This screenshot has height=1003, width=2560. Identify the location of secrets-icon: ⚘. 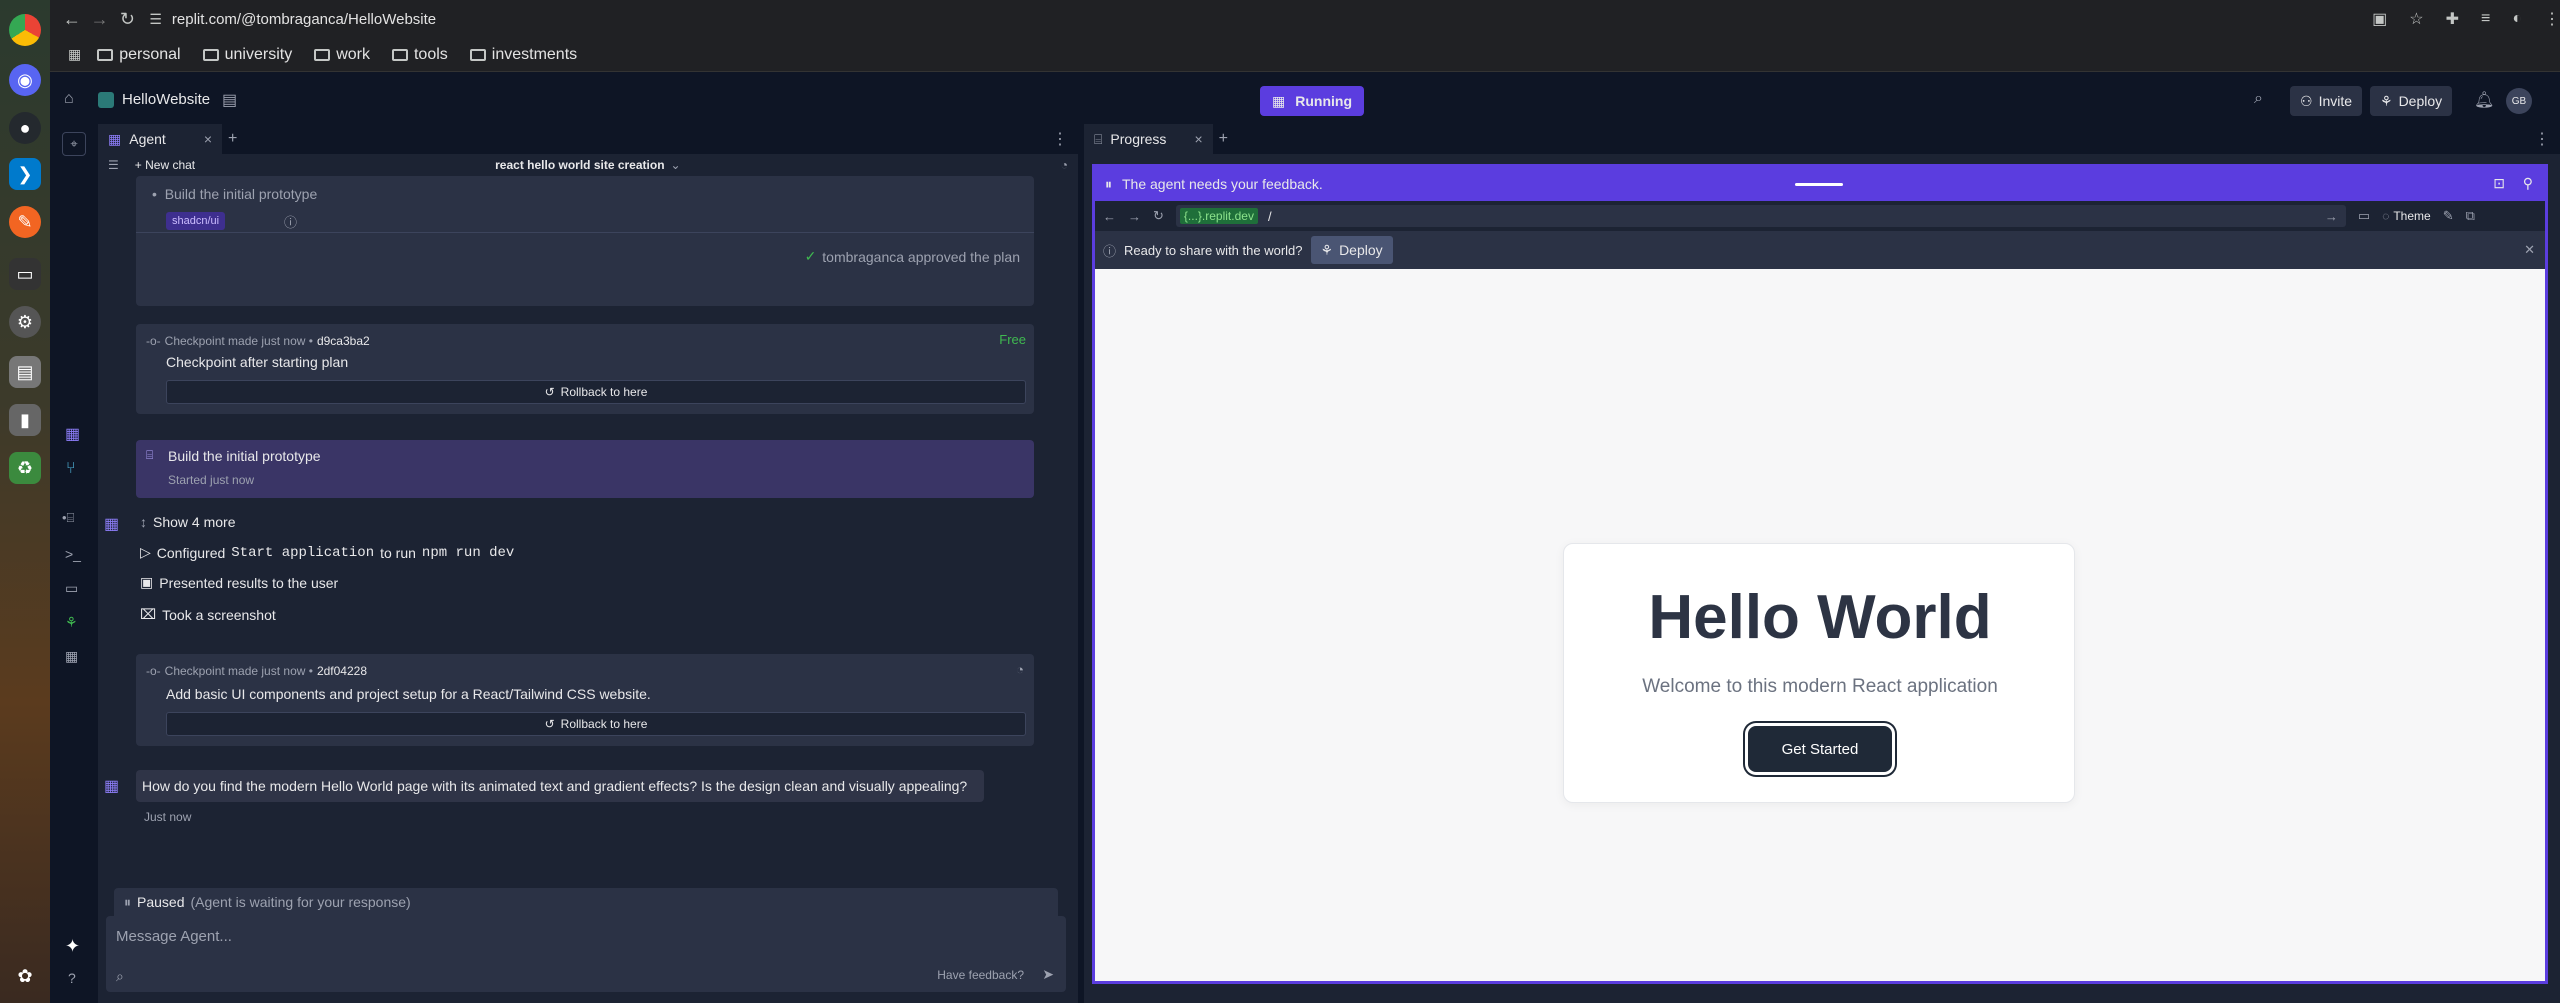
(71, 622).